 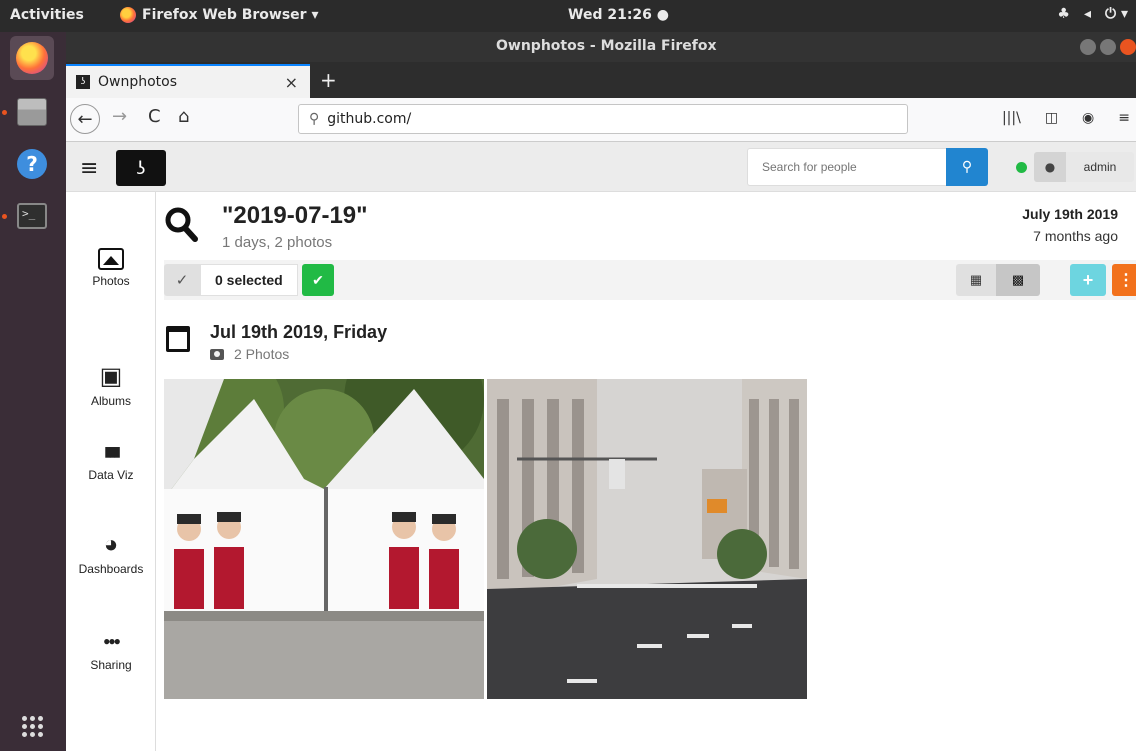 I want to click on forward-button: →, so click(x=119, y=116).